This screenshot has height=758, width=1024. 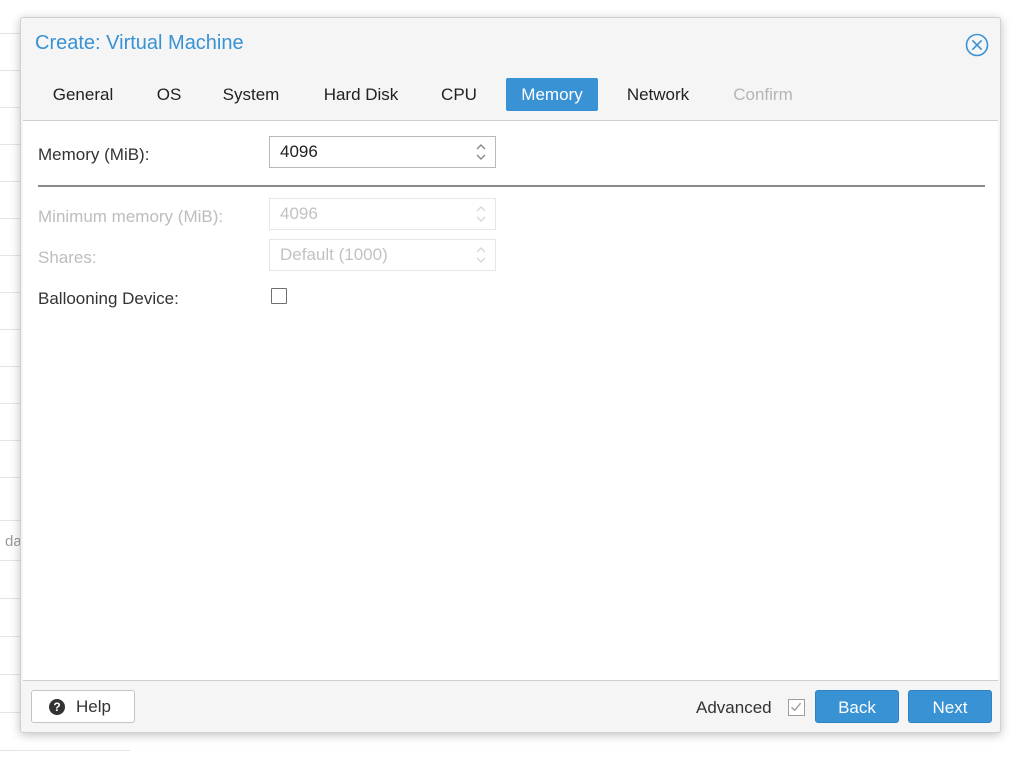 I want to click on close-icon, so click(x=977, y=45).